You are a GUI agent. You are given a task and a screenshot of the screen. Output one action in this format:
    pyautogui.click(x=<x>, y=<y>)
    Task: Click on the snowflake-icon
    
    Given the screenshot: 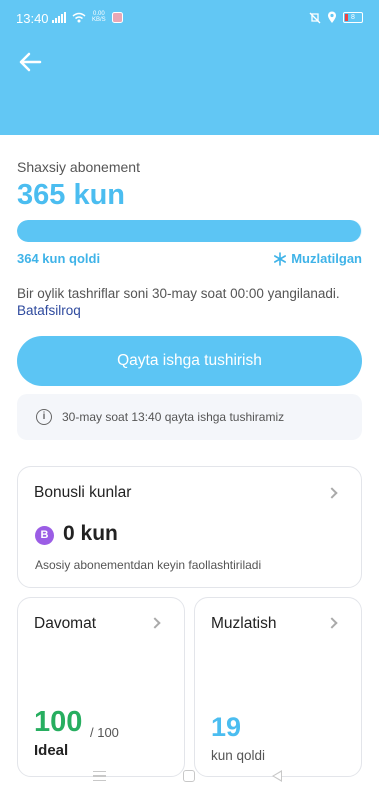 What is the action you would take?
    pyautogui.click(x=280, y=258)
    